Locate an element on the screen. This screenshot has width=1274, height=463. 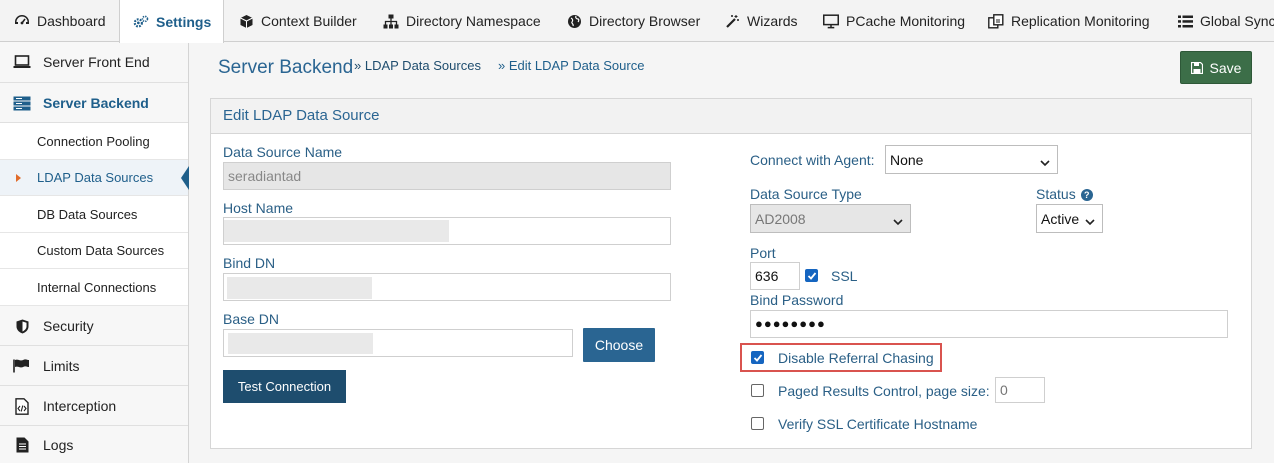
magic-wand-icon is located at coordinates (732, 21).